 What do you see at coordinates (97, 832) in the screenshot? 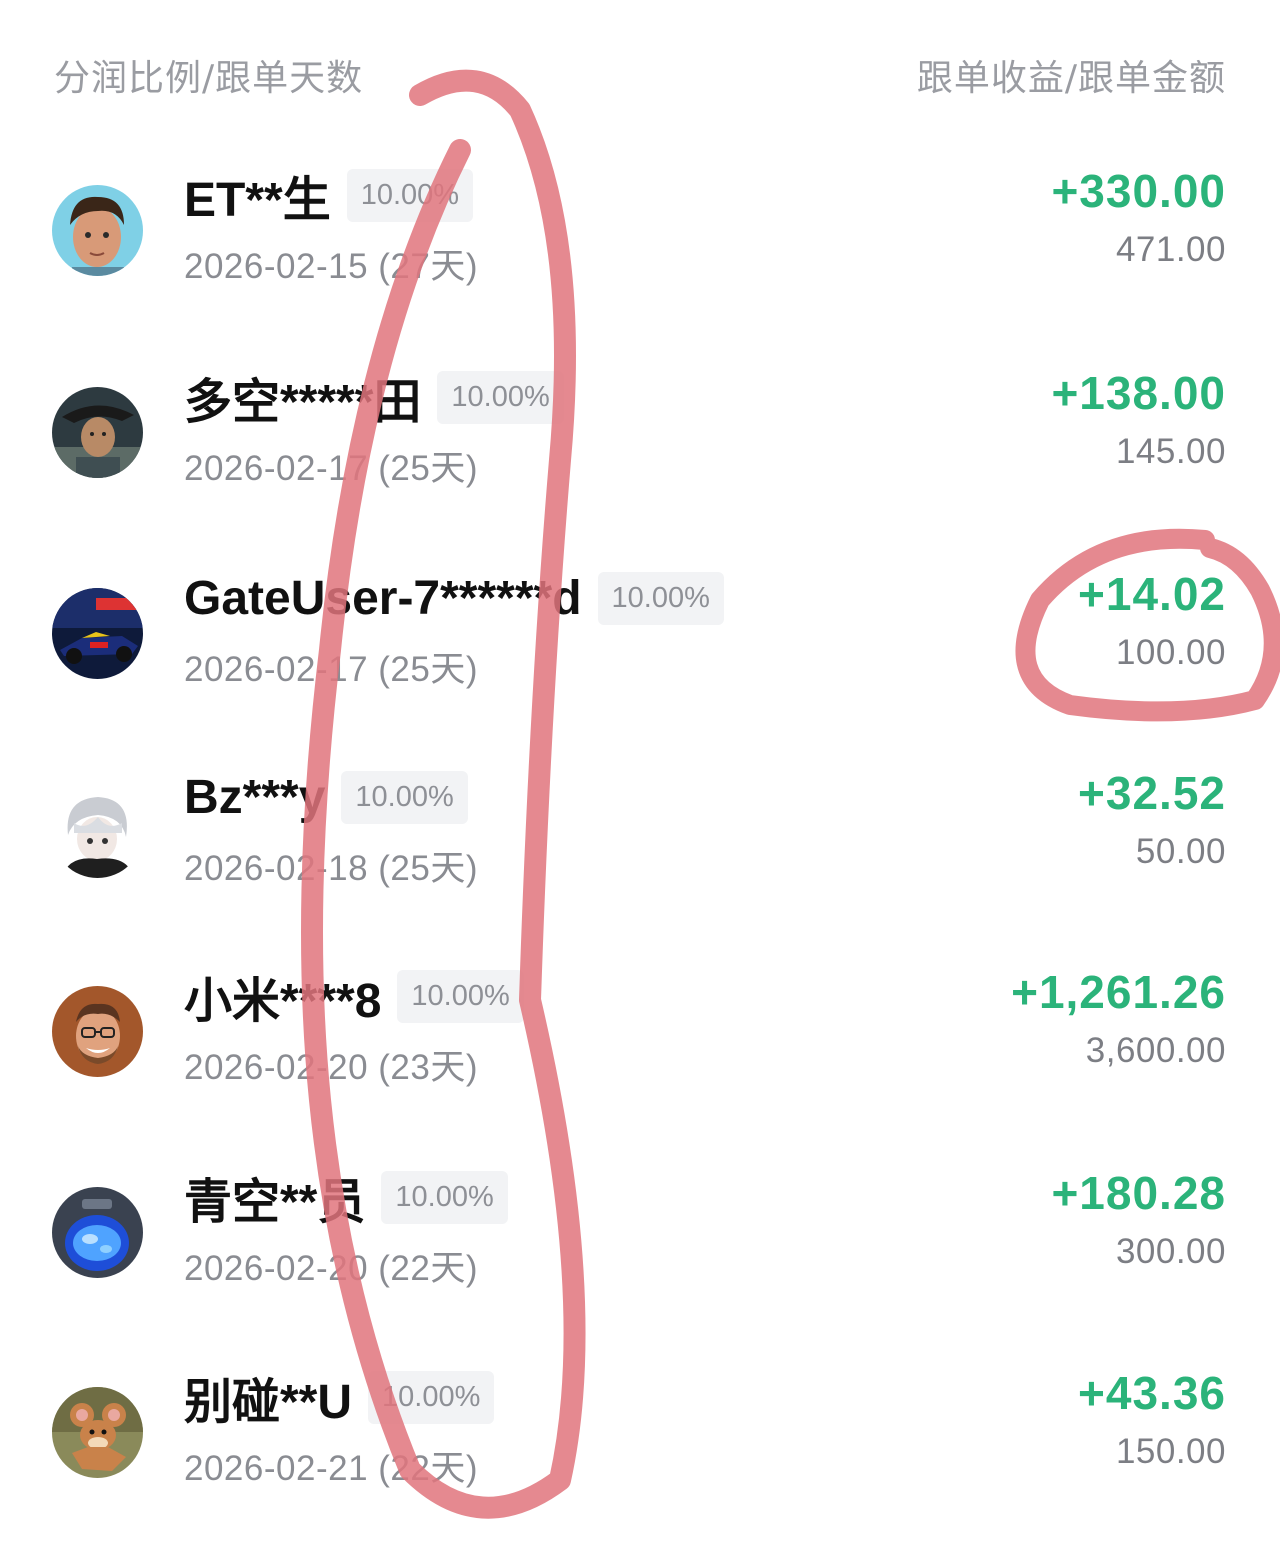
I see `anime-character-avatar-icon` at bounding box center [97, 832].